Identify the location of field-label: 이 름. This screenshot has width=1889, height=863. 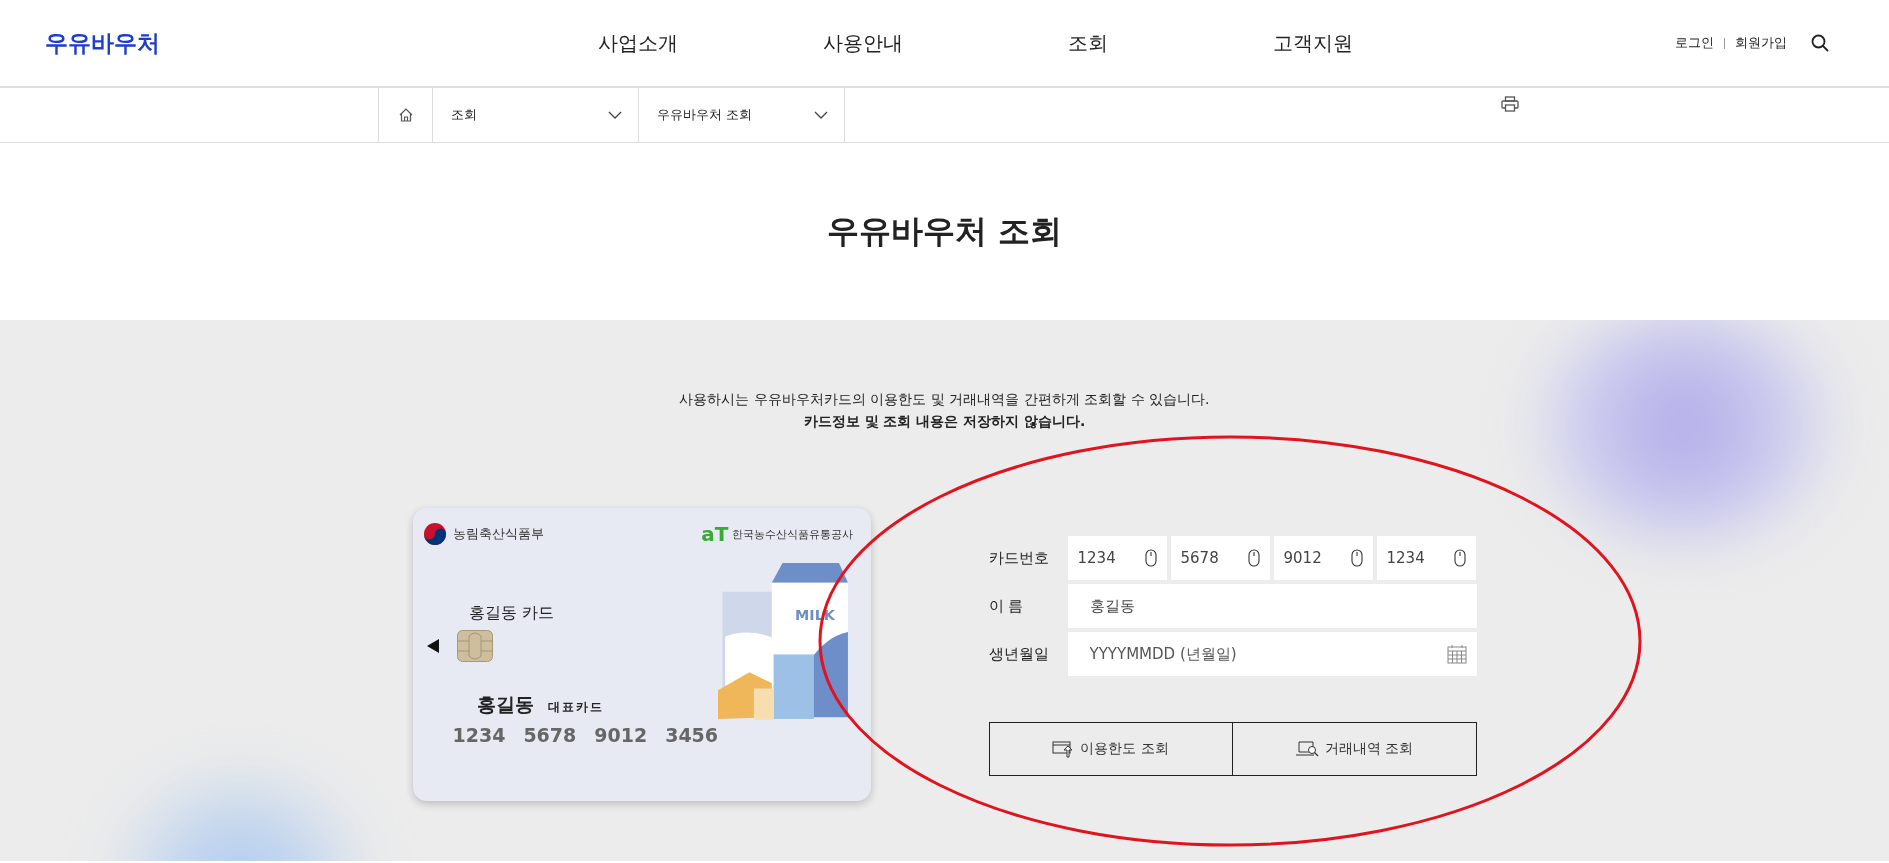
(1006, 606).